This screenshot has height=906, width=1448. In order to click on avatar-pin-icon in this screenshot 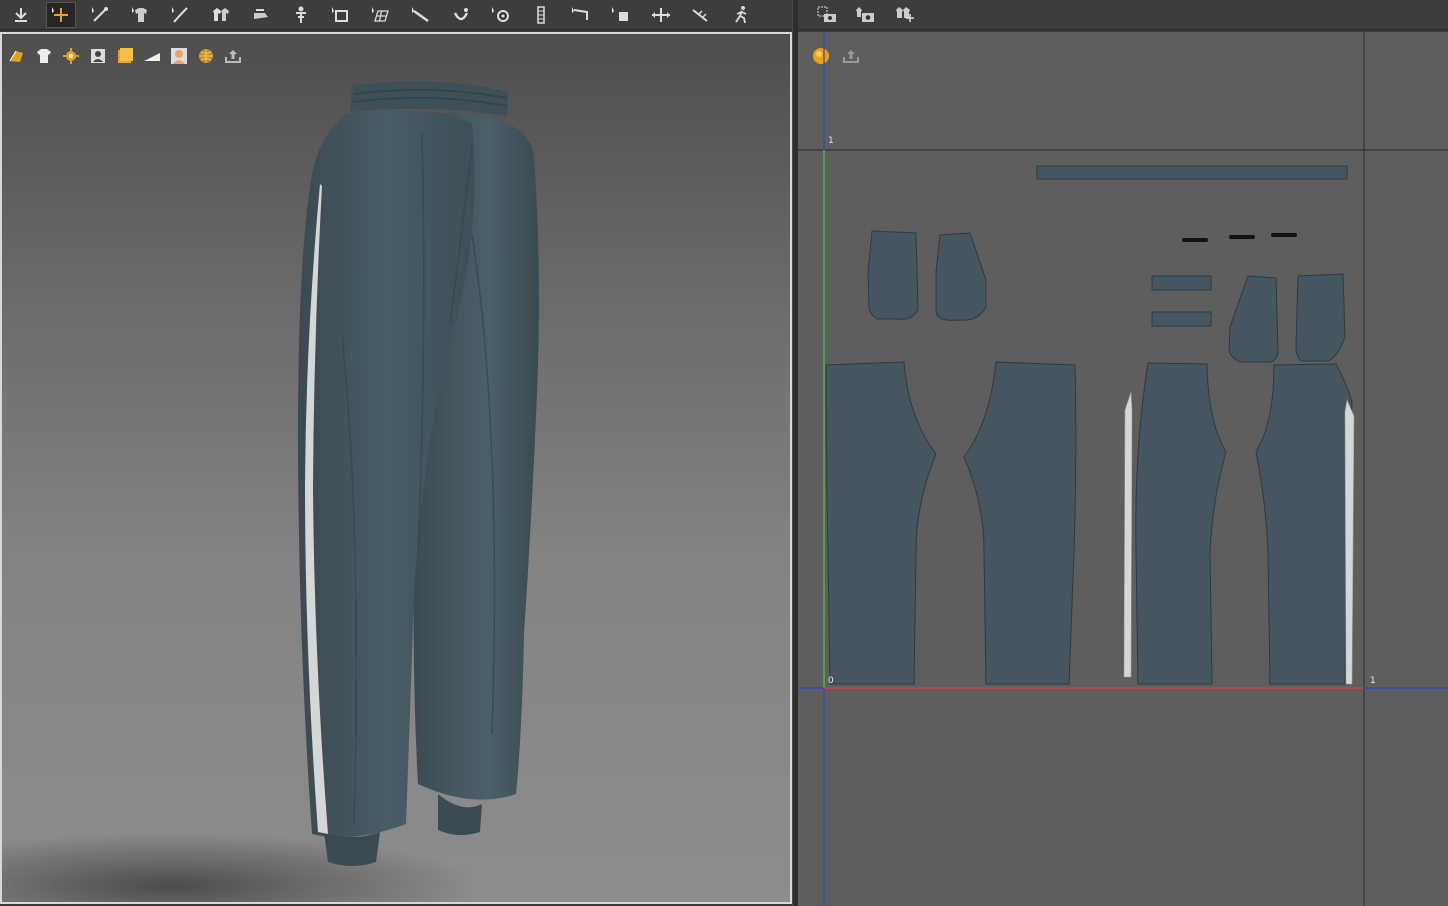, I will do `click(461, 15)`.